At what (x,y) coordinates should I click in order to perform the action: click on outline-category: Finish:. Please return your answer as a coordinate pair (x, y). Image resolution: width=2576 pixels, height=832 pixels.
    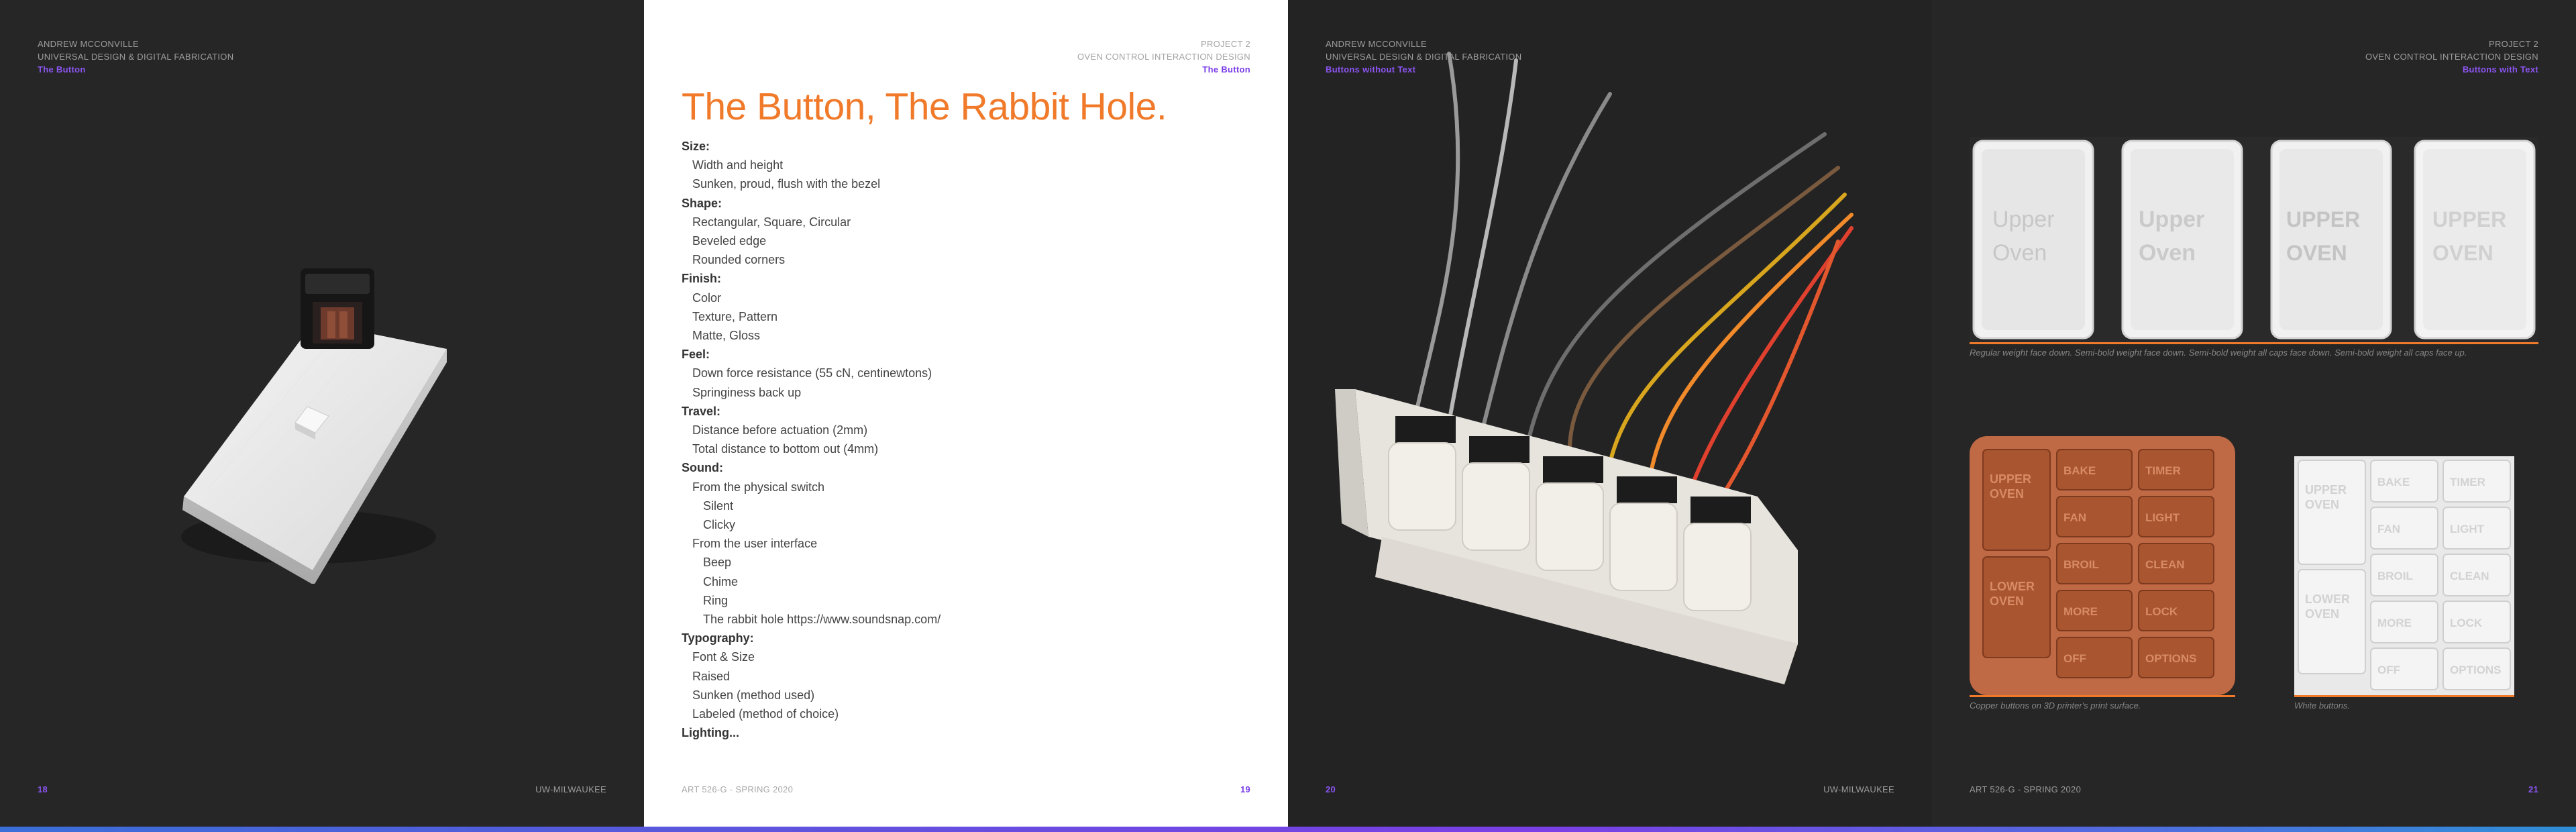
    Looking at the image, I should click on (701, 279).